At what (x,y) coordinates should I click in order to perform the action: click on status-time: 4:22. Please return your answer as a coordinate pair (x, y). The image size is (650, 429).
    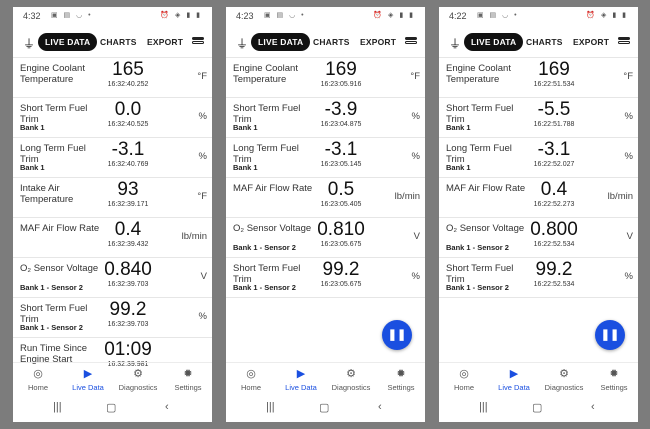
    Looking at the image, I should click on (458, 16).